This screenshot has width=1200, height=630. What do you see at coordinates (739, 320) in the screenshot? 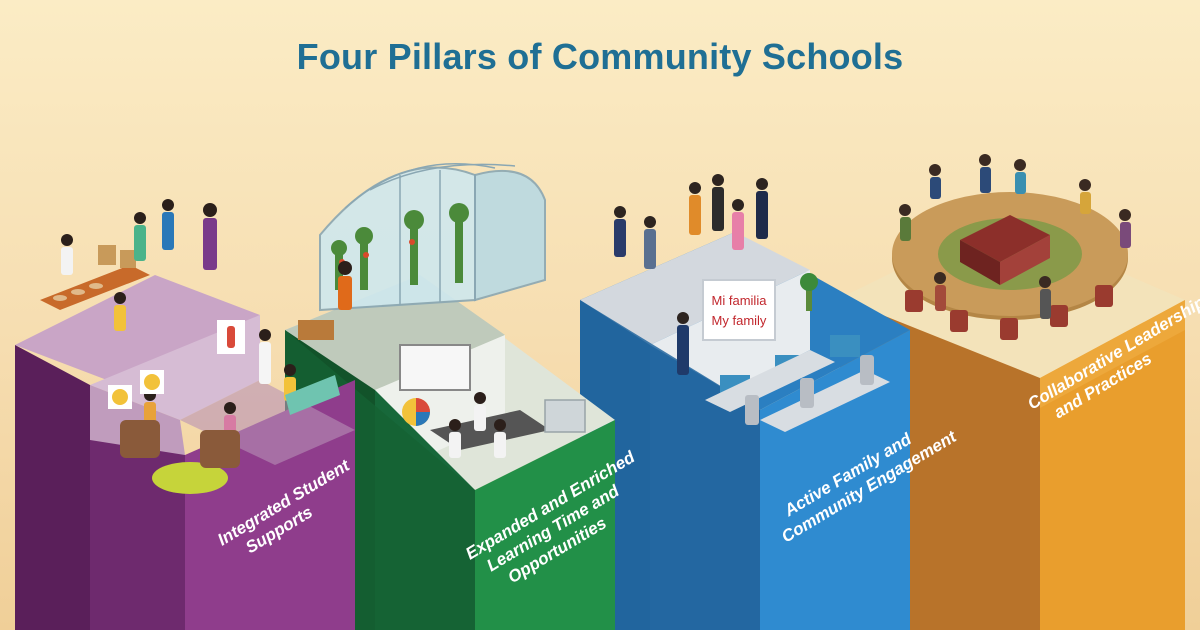
I see `sign-line-2: My family` at bounding box center [739, 320].